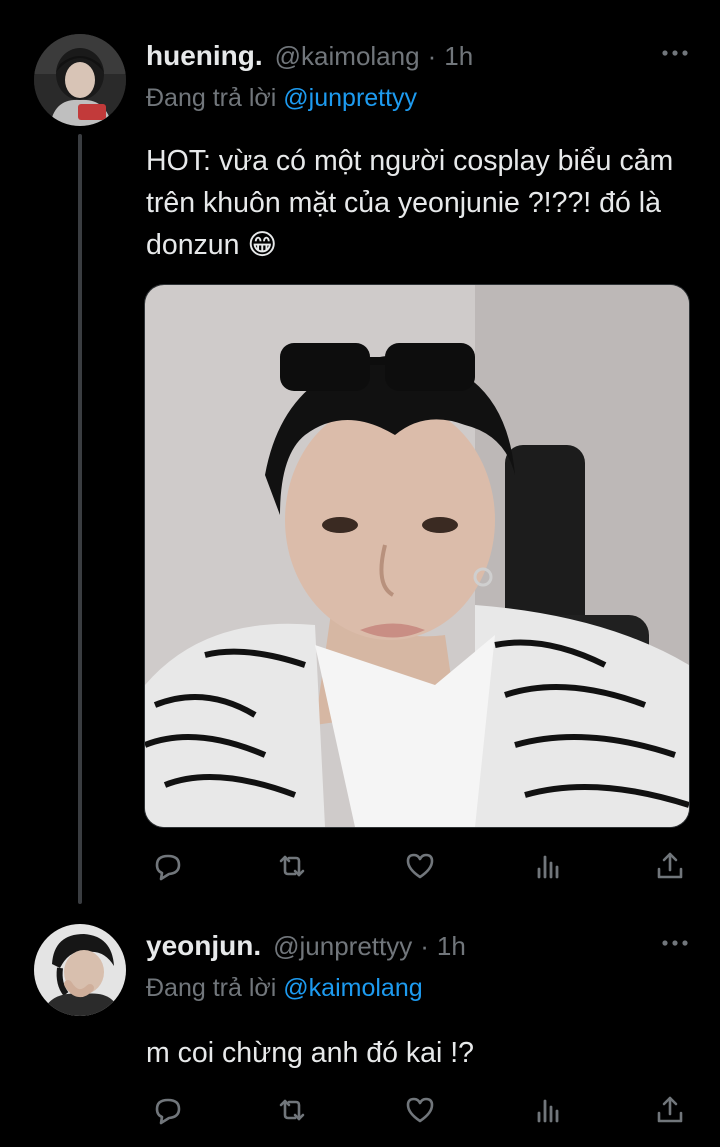  I want to click on tweet-header: yeonjun. @junprettyy · 1h, so click(306, 946).